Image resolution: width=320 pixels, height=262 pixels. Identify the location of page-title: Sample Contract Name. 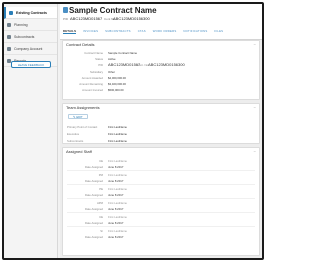
(113, 10).